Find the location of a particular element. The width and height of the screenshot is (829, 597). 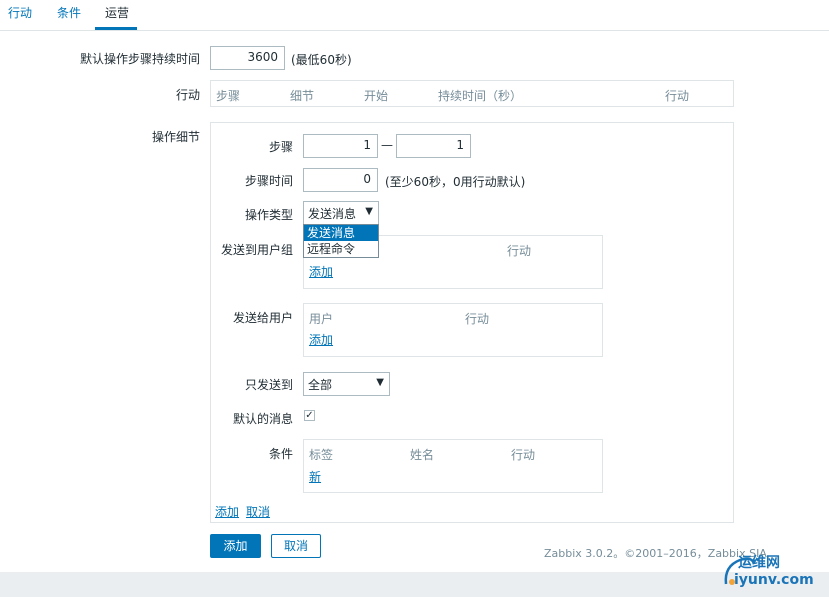

send-to-users-table: 用户 行动 添加 is located at coordinates (453, 330).